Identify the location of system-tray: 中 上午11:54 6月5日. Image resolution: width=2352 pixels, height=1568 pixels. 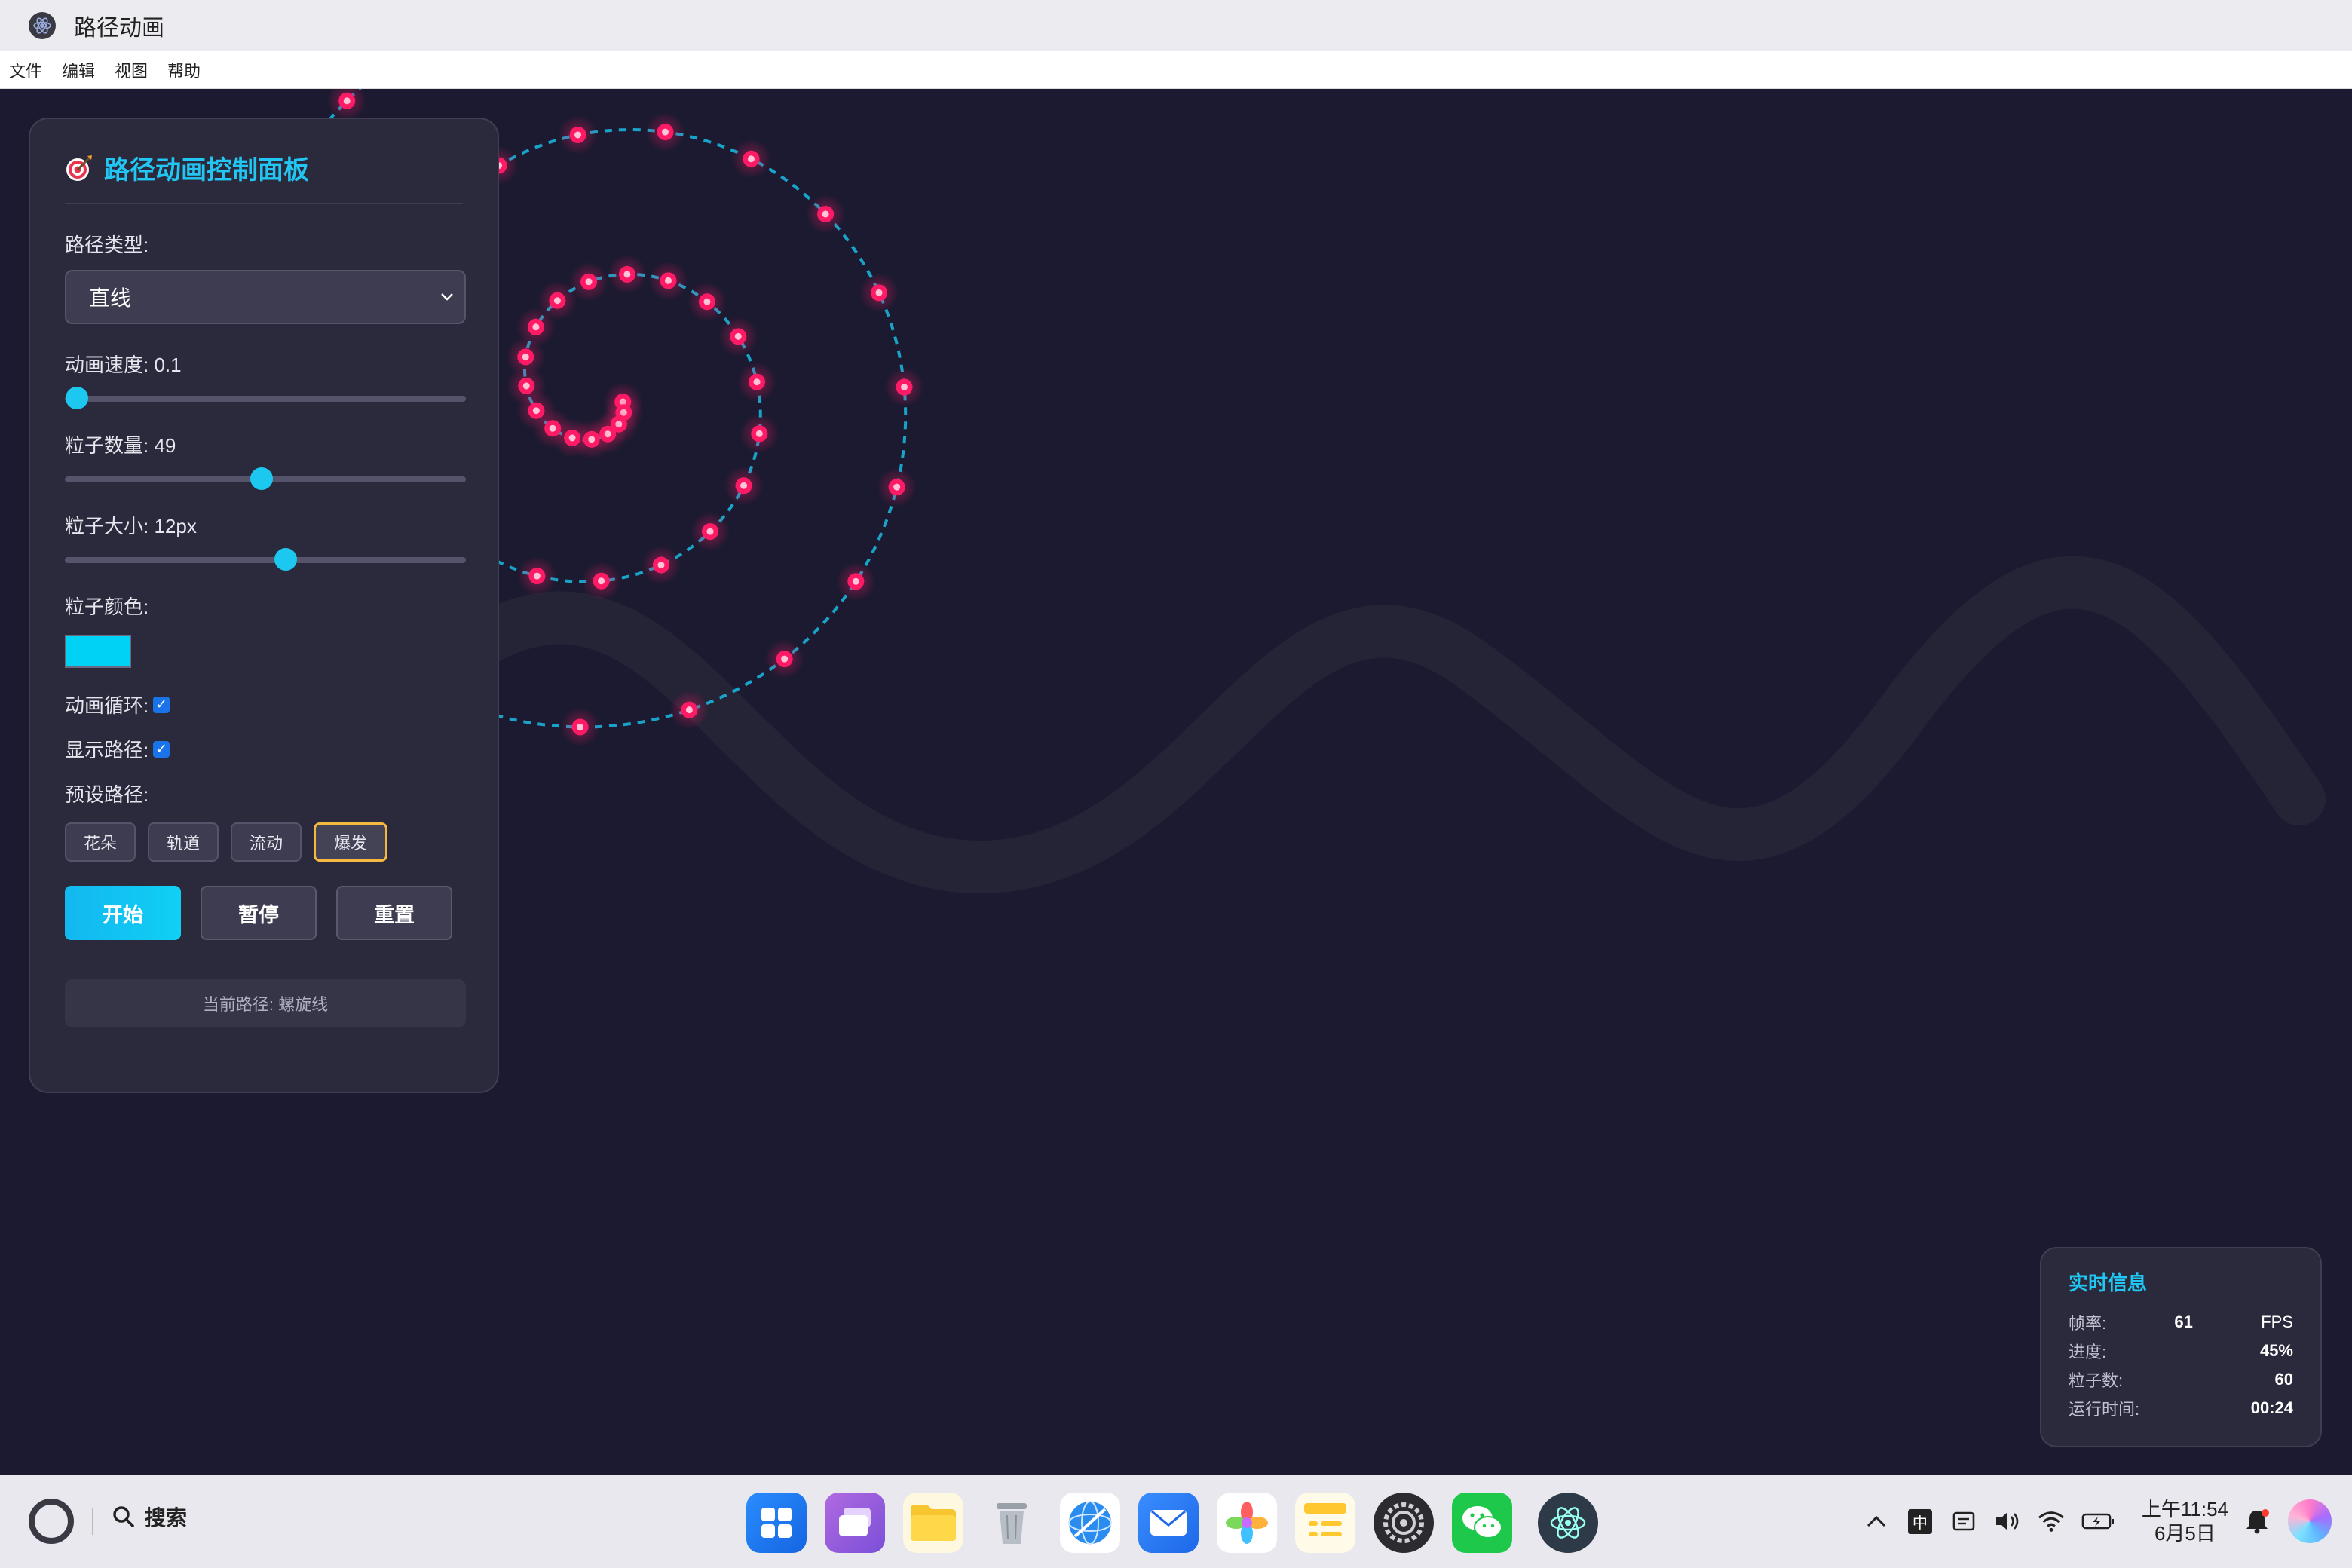
(2107, 1521).